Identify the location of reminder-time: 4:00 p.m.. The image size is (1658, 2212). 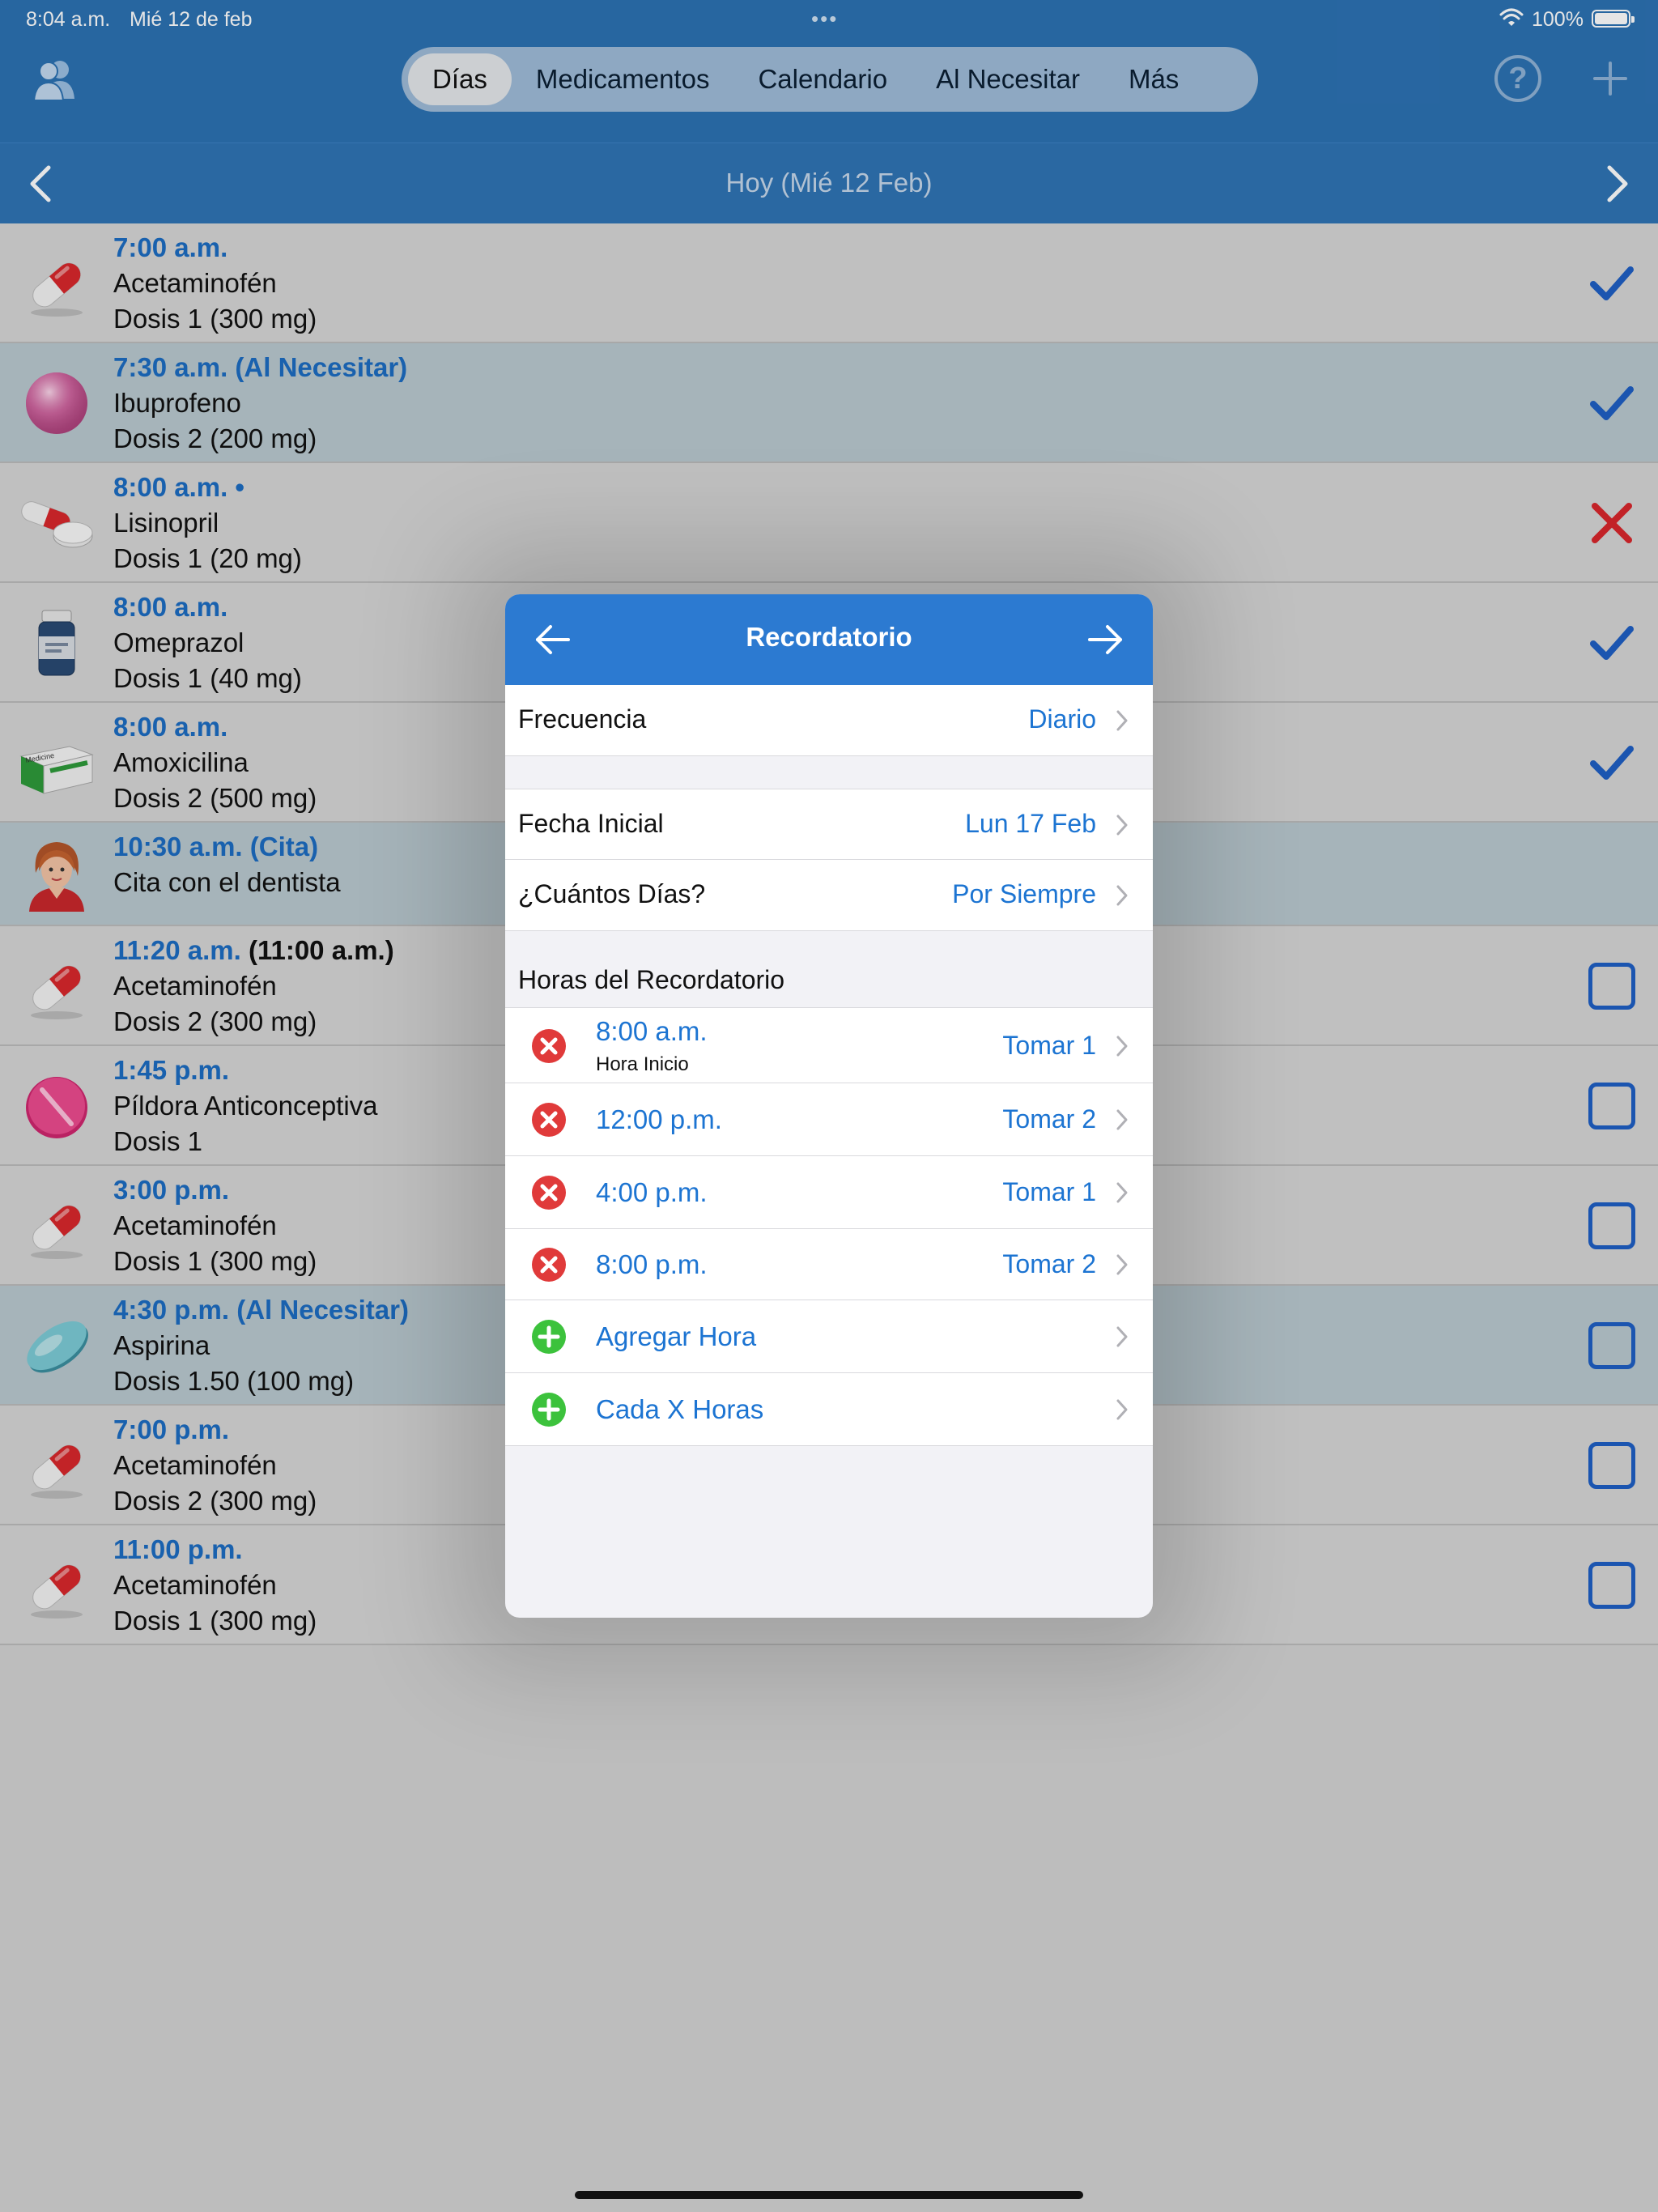
(652, 1192).